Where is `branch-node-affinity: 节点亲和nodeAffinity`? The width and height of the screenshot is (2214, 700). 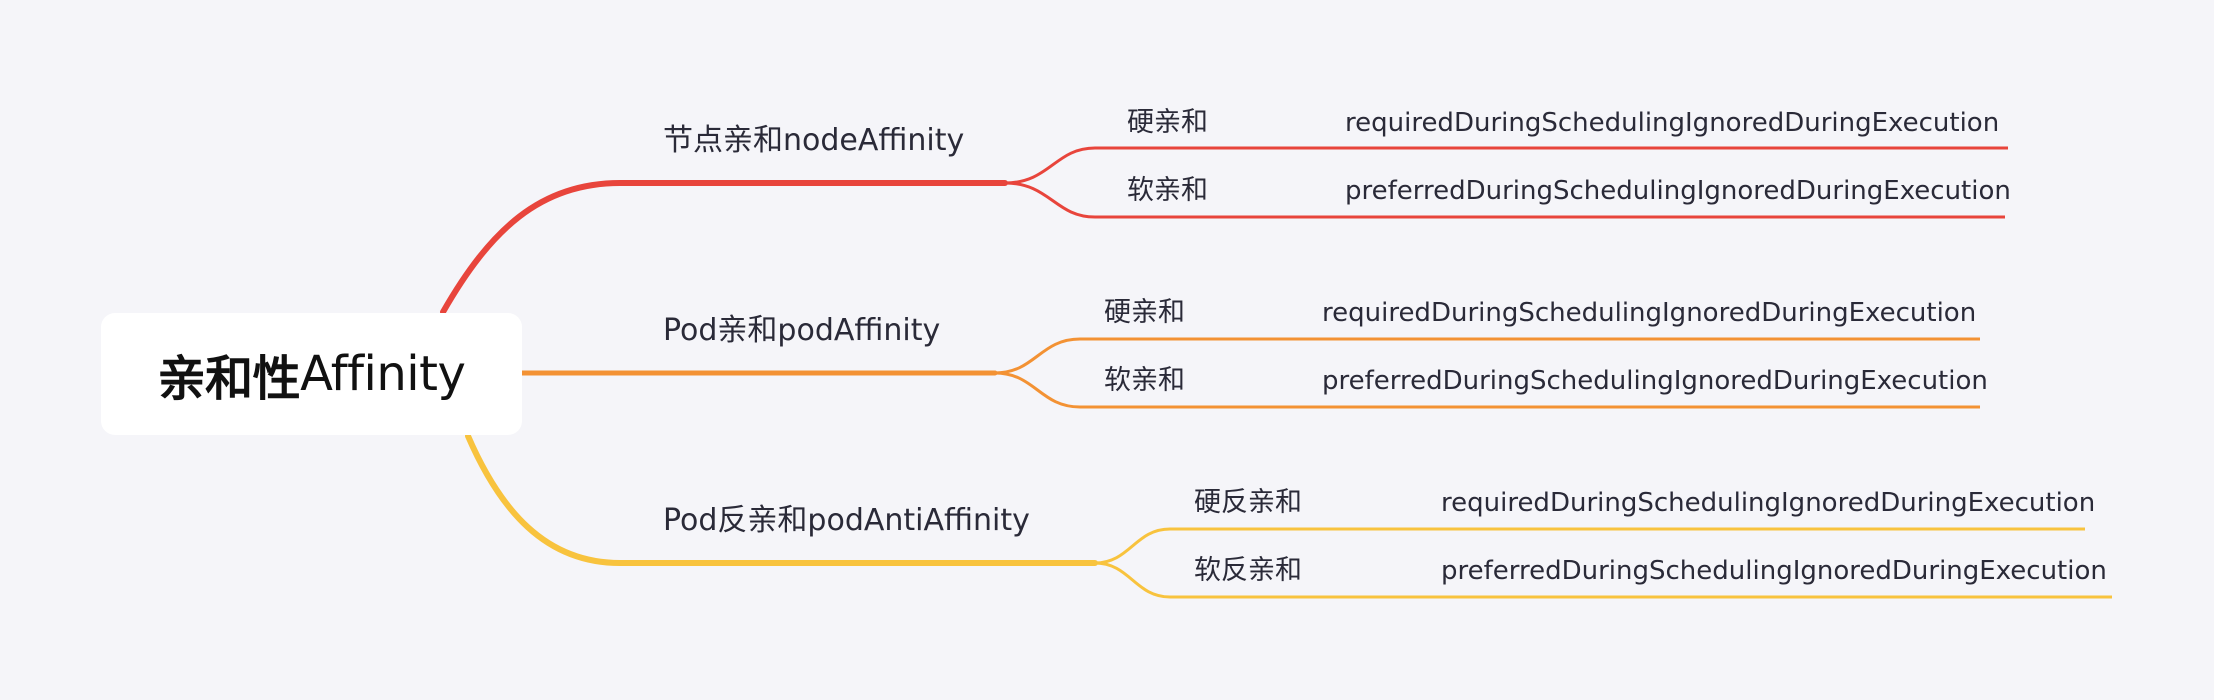
branch-node-affinity: 节点亲和nodeAffinity is located at coordinates (813, 141).